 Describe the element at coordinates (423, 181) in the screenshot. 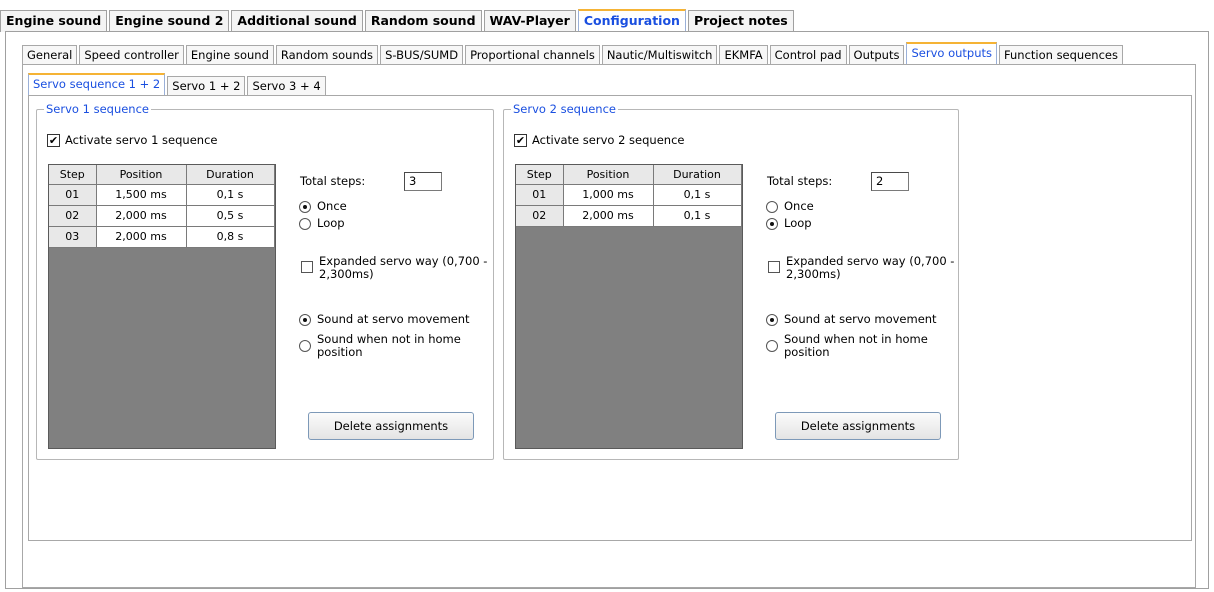

I see `total-steps-input: 3` at that location.